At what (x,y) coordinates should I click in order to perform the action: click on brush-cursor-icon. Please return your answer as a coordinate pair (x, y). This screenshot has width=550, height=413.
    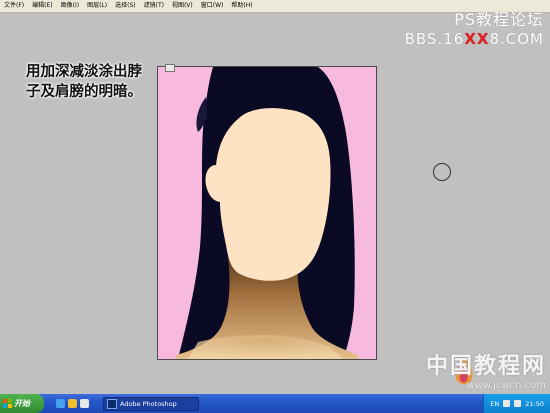
    Looking at the image, I should click on (442, 172).